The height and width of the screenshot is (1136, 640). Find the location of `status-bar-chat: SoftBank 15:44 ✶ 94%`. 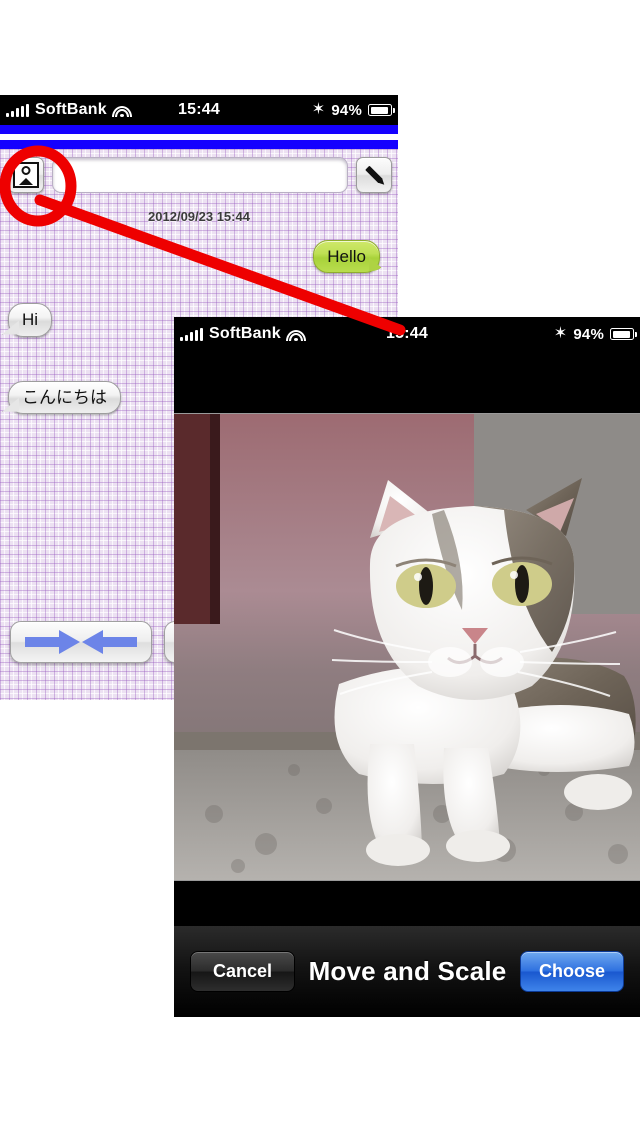

status-bar-chat: SoftBank 15:44 ✶ 94% is located at coordinates (199, 110).